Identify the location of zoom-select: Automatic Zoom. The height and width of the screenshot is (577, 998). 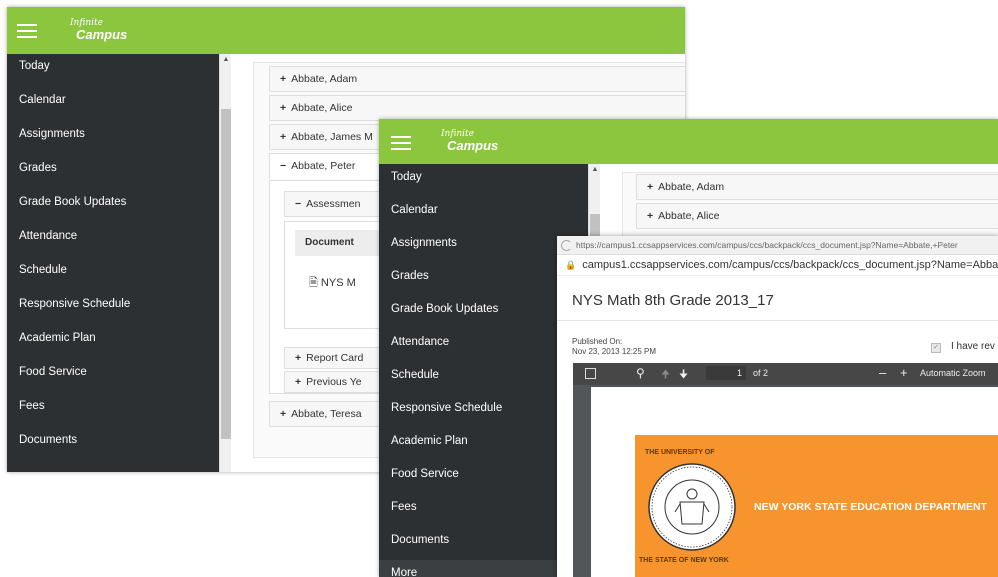
(953, 373).